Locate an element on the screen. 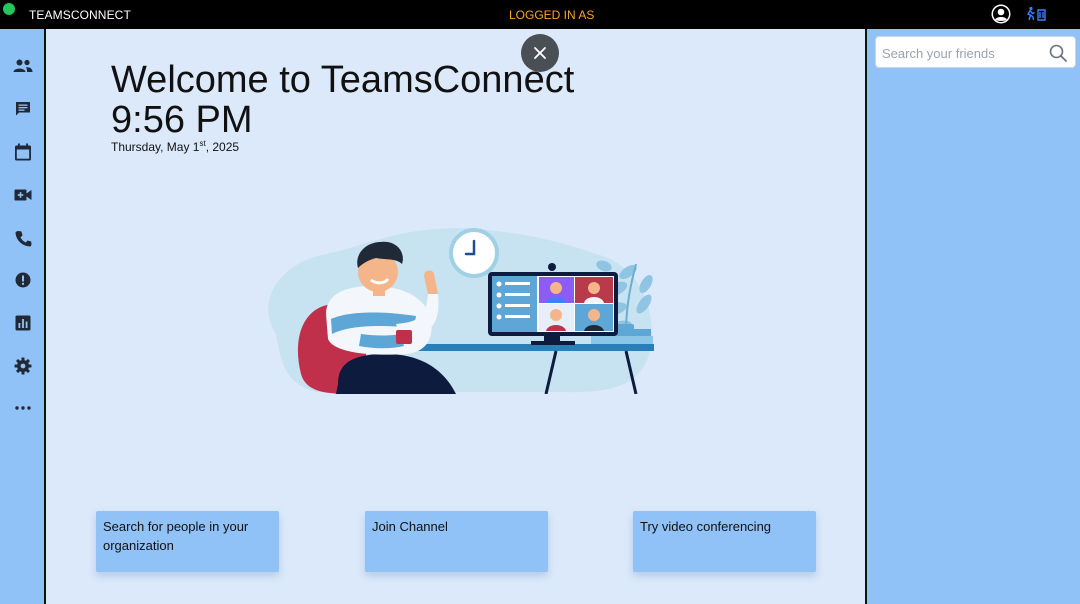  analytics-icon is located at coordinates (23, 323).